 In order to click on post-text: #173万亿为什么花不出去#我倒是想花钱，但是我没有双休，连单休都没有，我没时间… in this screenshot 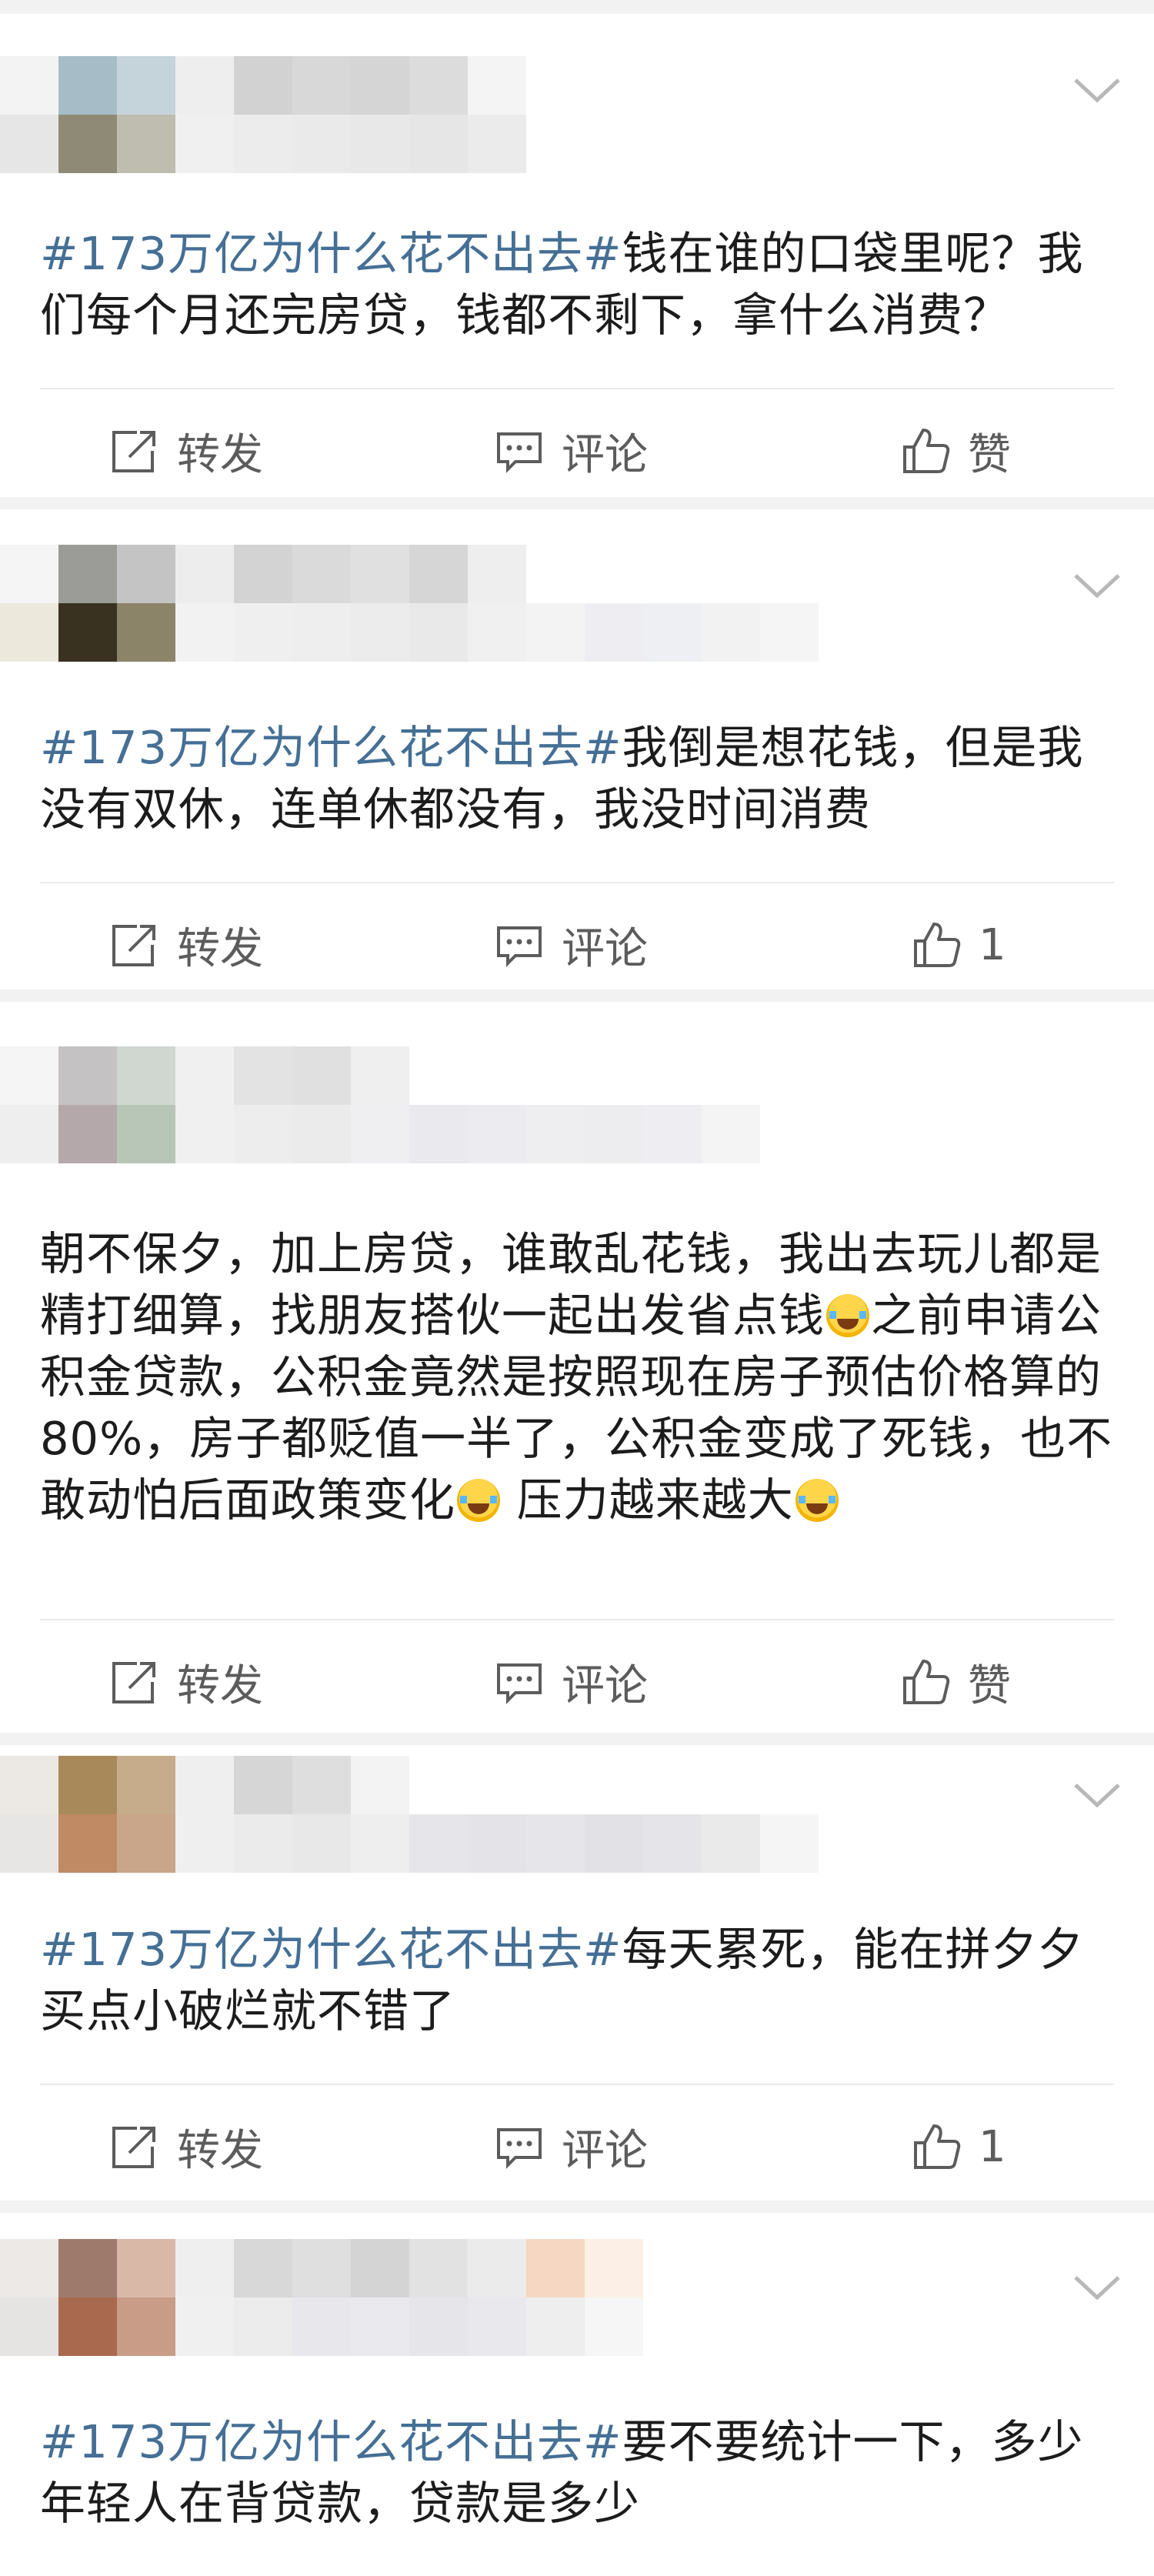, I will do `click(578, 778)`.